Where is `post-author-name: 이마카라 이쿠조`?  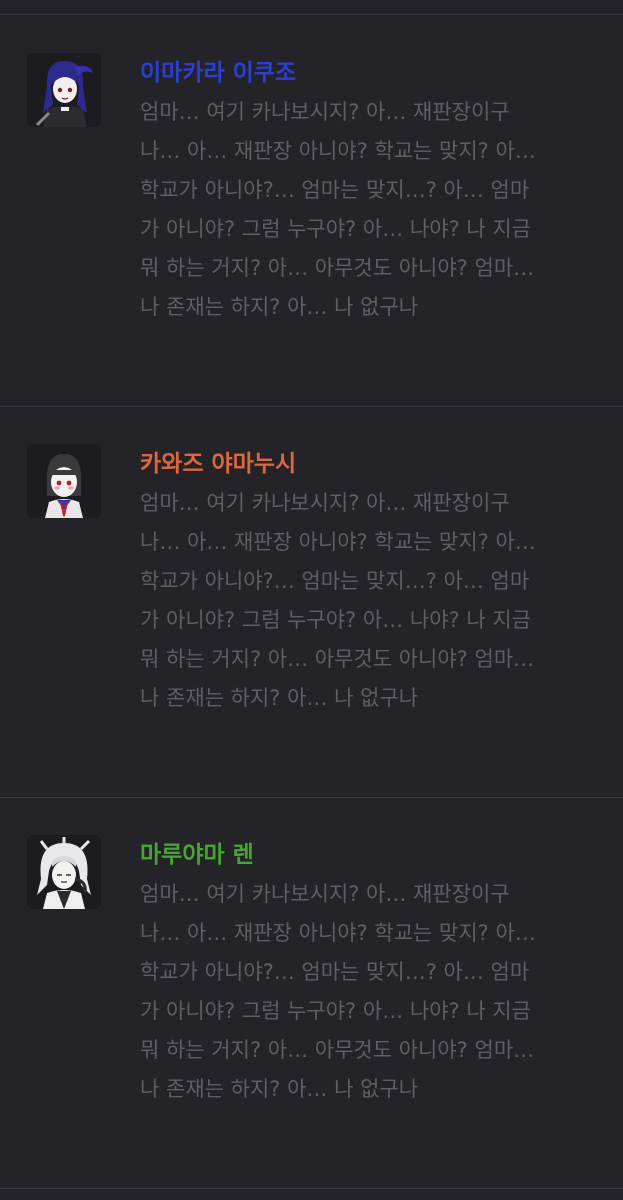 post-author-name: 이마카라 이쿠조 is located at coordinates (218, 73).